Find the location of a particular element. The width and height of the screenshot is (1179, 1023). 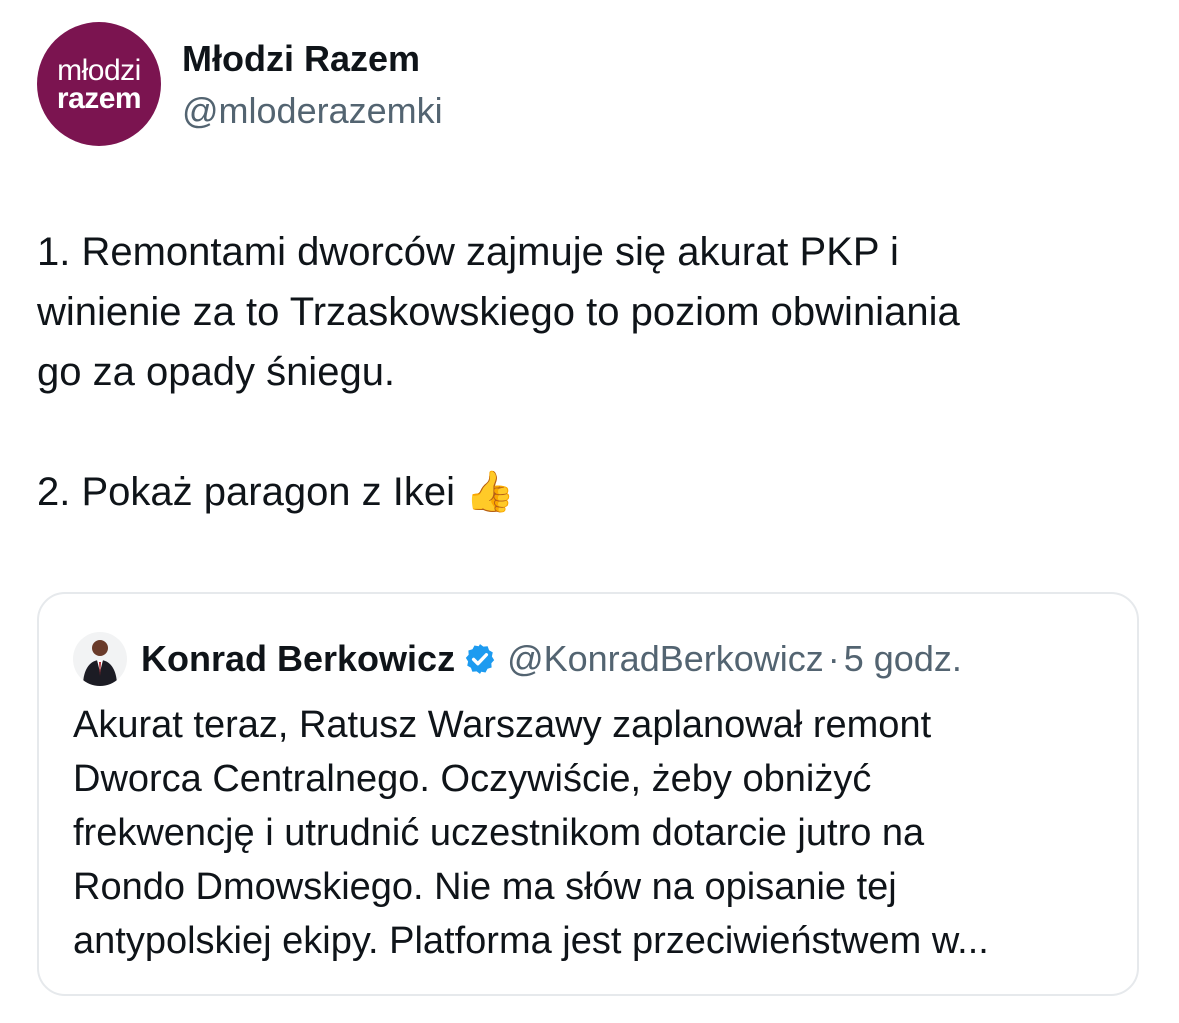

verified-badge-icon is located at coordinates (480, 659).